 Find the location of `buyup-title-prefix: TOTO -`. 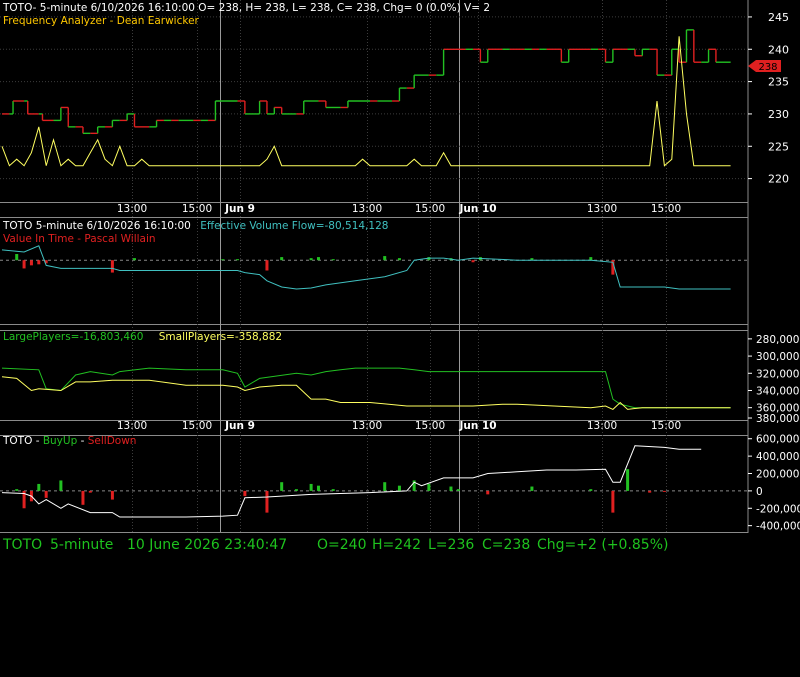

buyup-title-prefix: TOTO - is located at coordinates (22, 441).